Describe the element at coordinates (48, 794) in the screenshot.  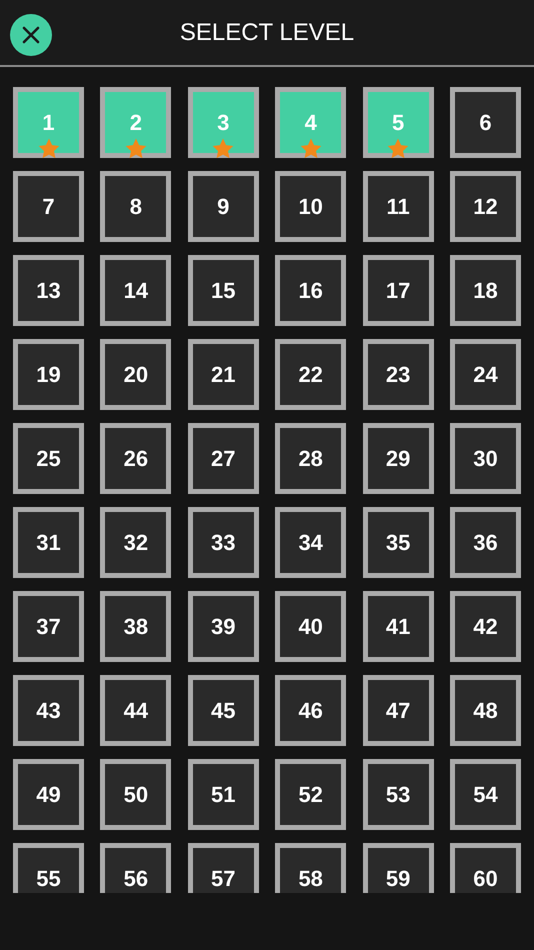
I see `level-tile: 49` at that location.